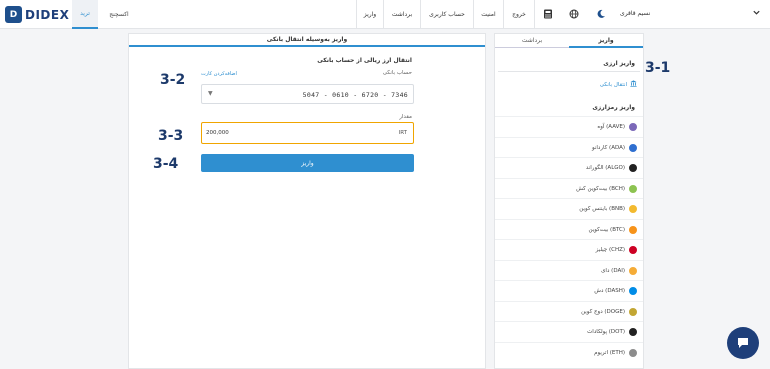  I want to click on coin-name: بیت‌کوین کش (BCH), so click(600, 188).